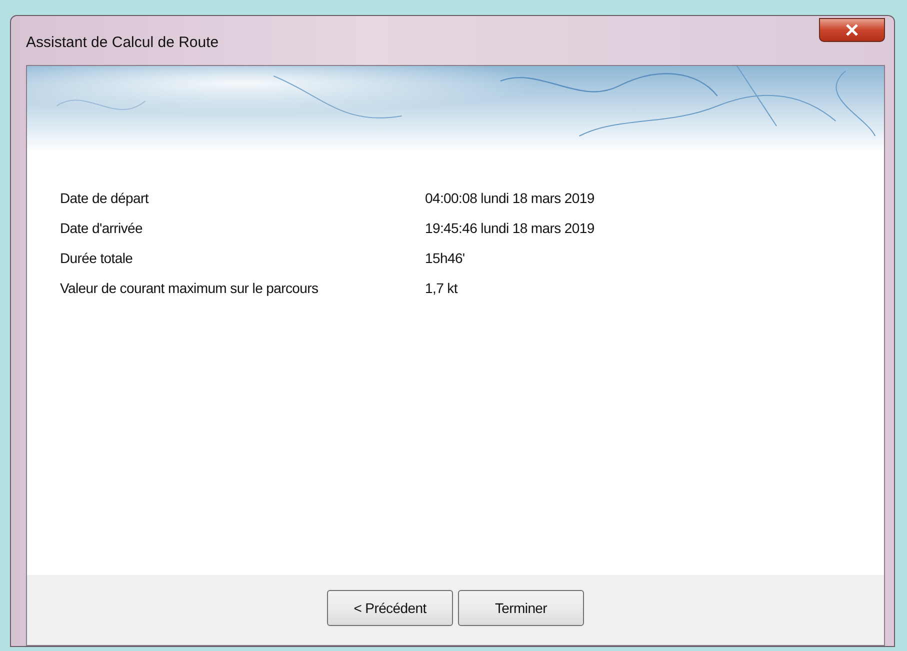 This screenshot has width=907, height=651. Describe the element at coordinates (105, 198) in the screenshot. I see `field-label: Date de départ` at that location.